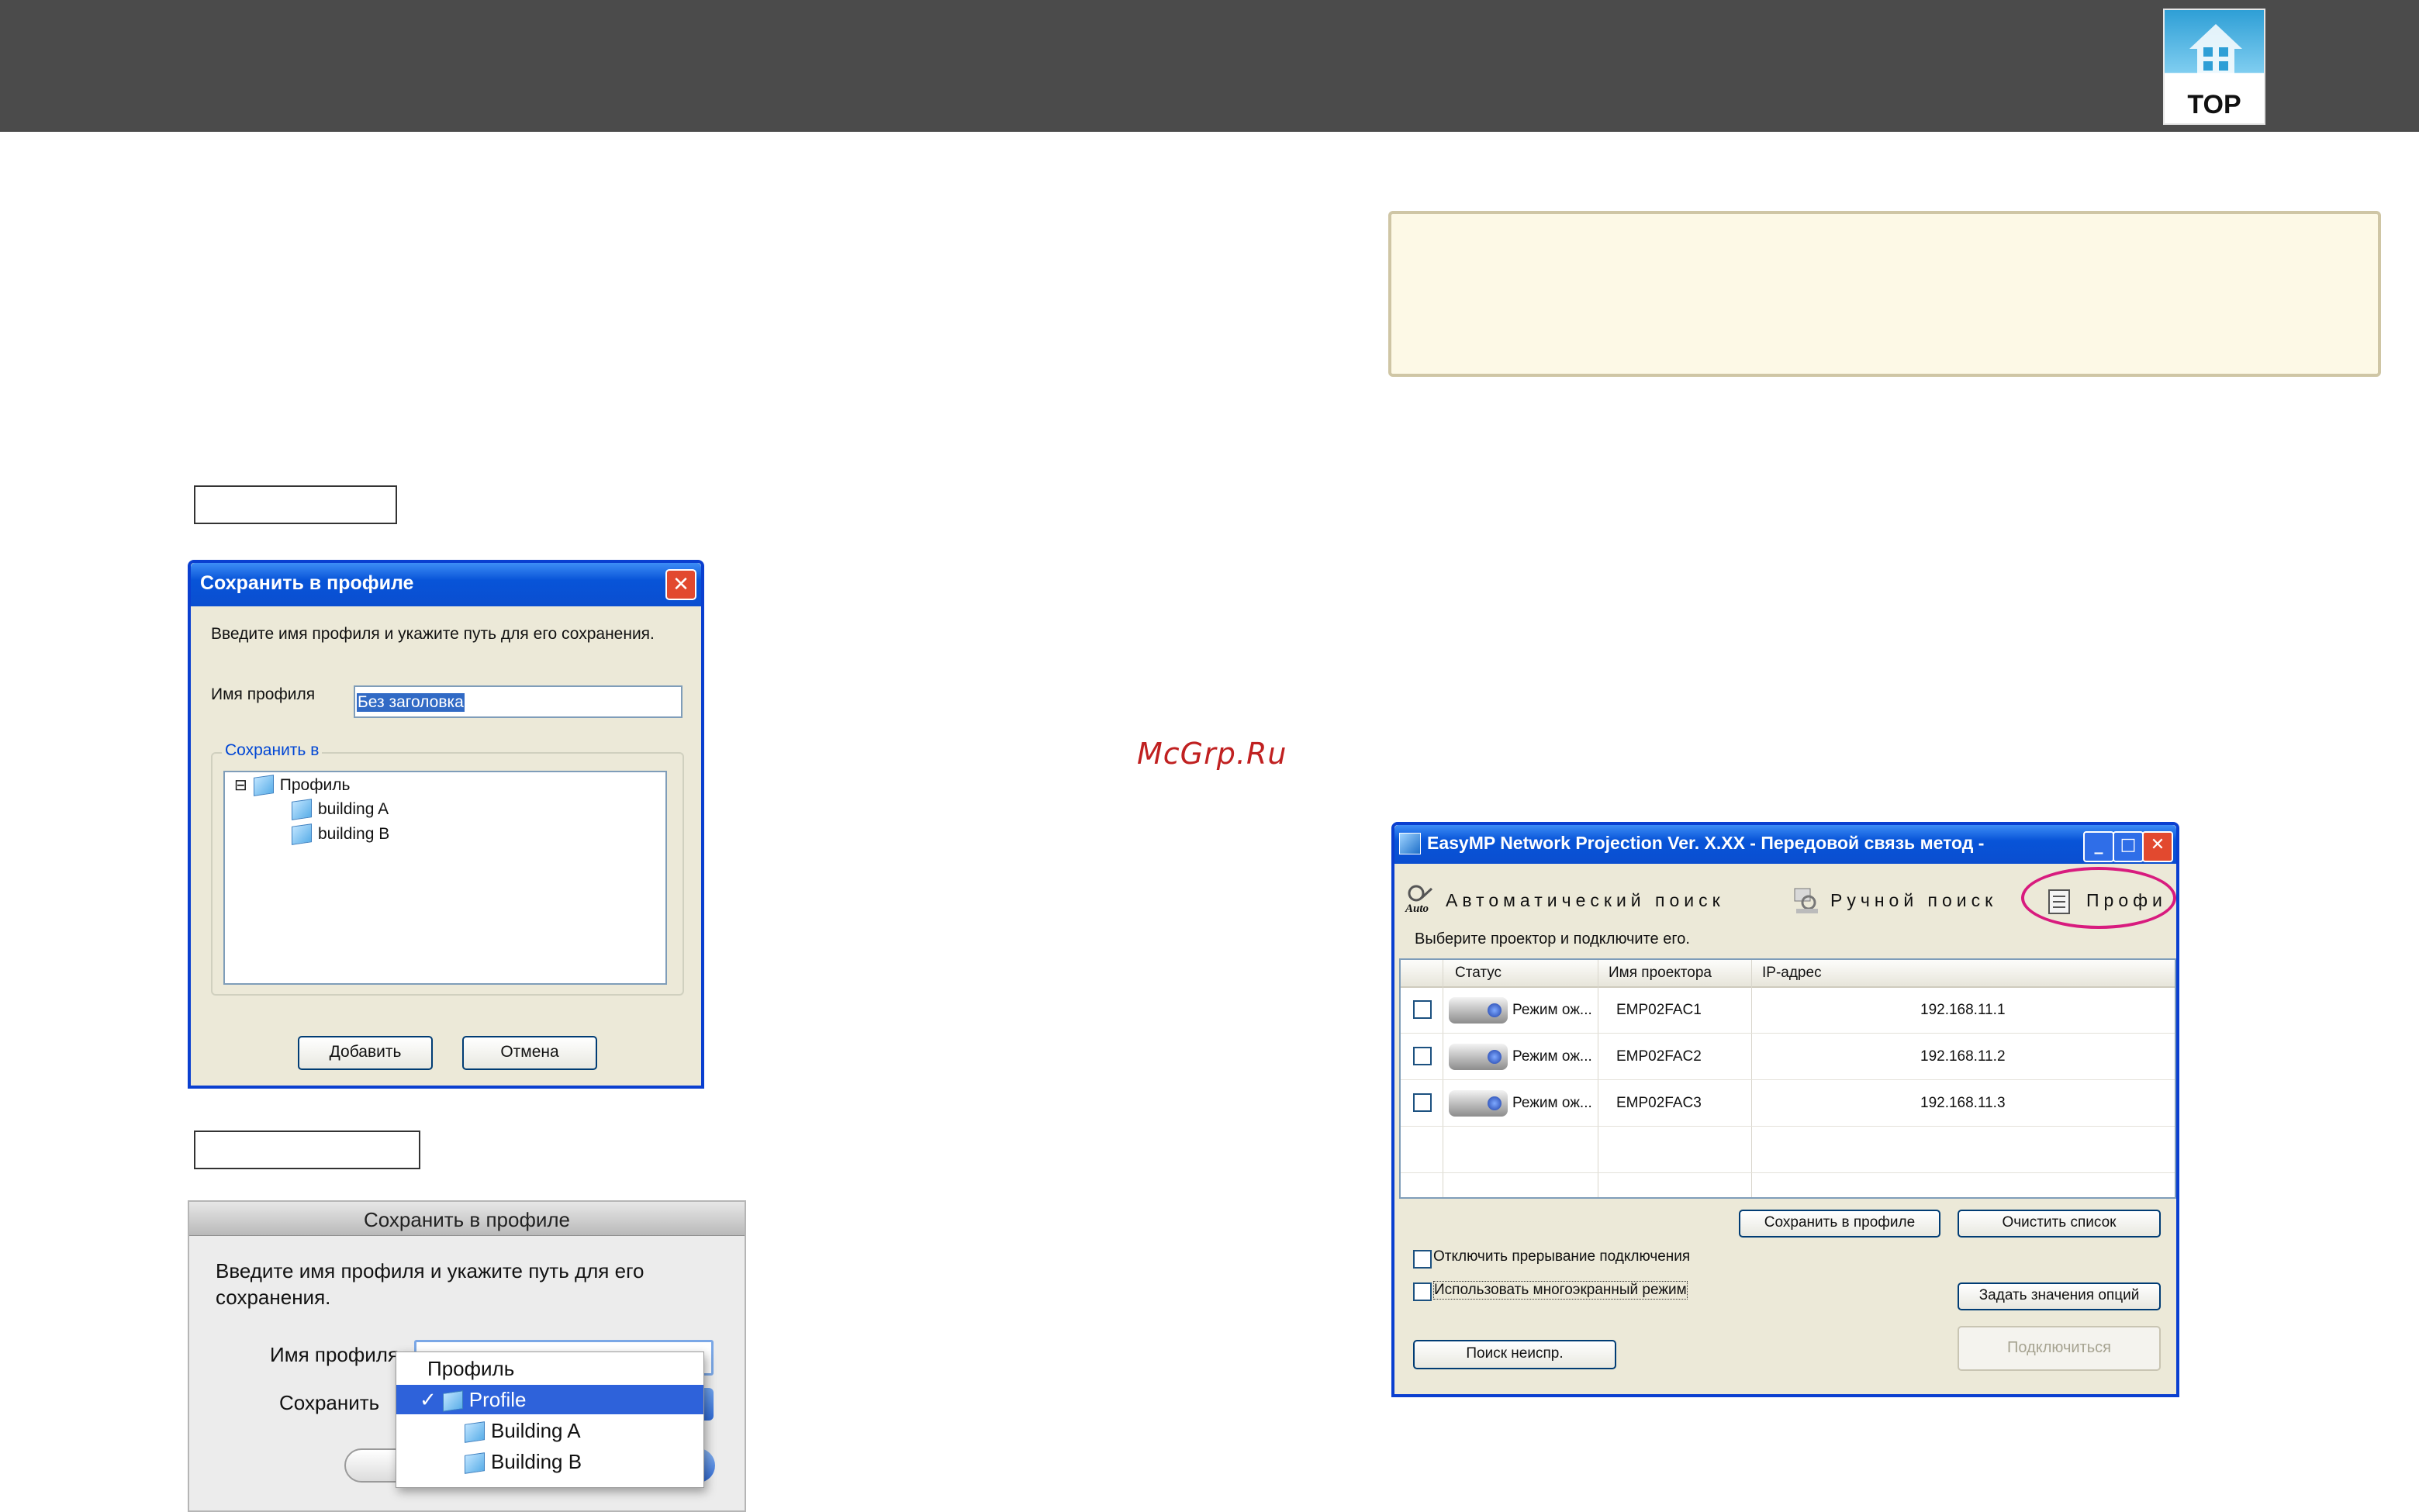  Describe the element at coordinates (471, 1368) in the screenshot. I see `menu-header: Профиль` at that location.